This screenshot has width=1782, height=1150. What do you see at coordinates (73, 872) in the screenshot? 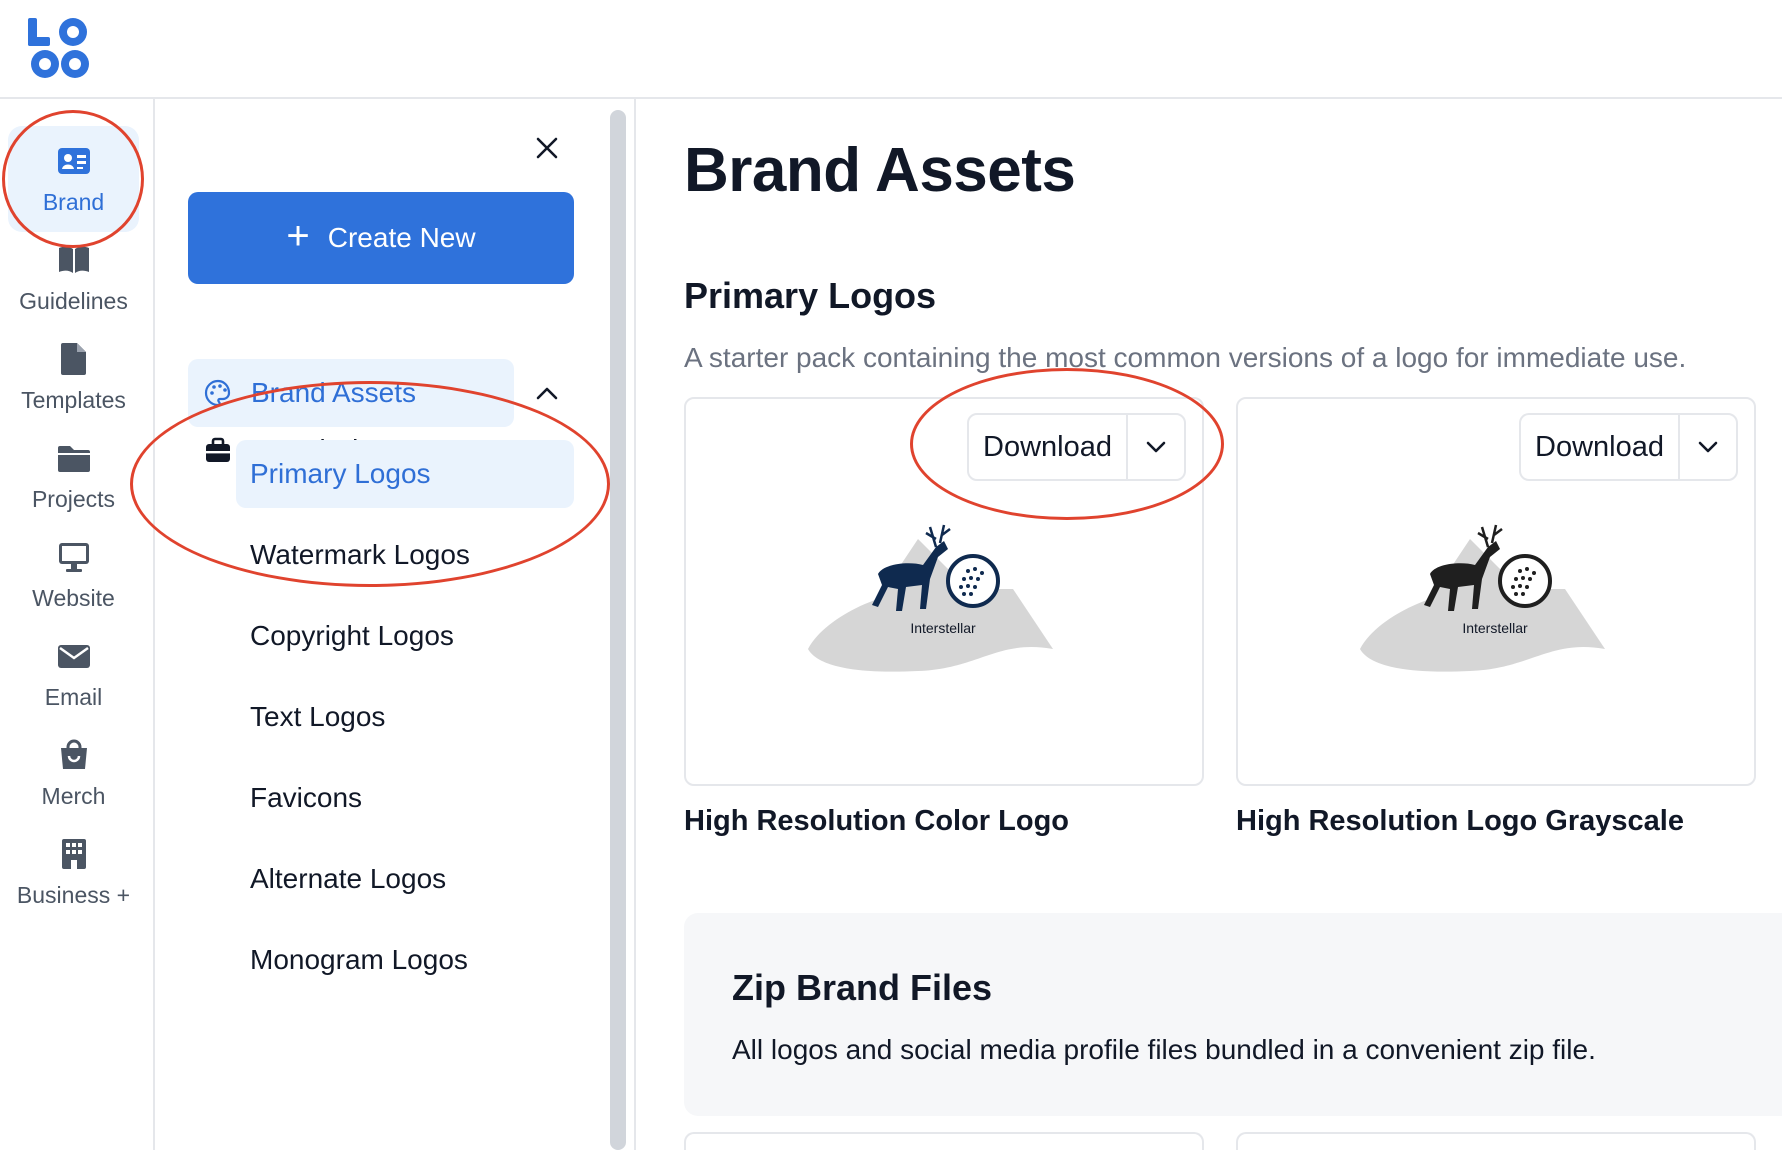
I see `rail-item-business: Business +` at bounding box center [73, 872].